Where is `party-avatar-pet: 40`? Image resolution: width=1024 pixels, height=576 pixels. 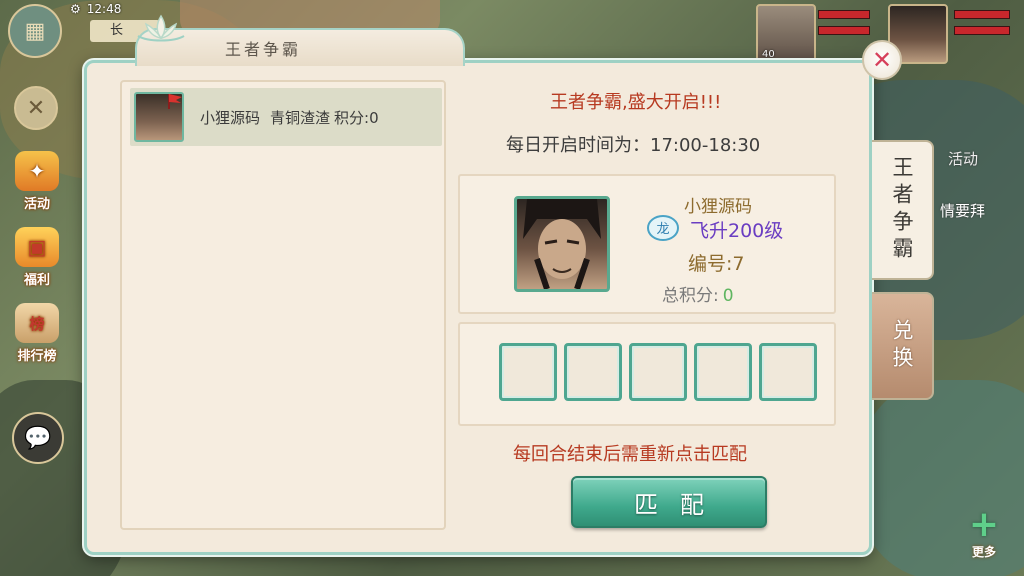
party-avatar-pet: 40 is located at coordinates (786, 34).